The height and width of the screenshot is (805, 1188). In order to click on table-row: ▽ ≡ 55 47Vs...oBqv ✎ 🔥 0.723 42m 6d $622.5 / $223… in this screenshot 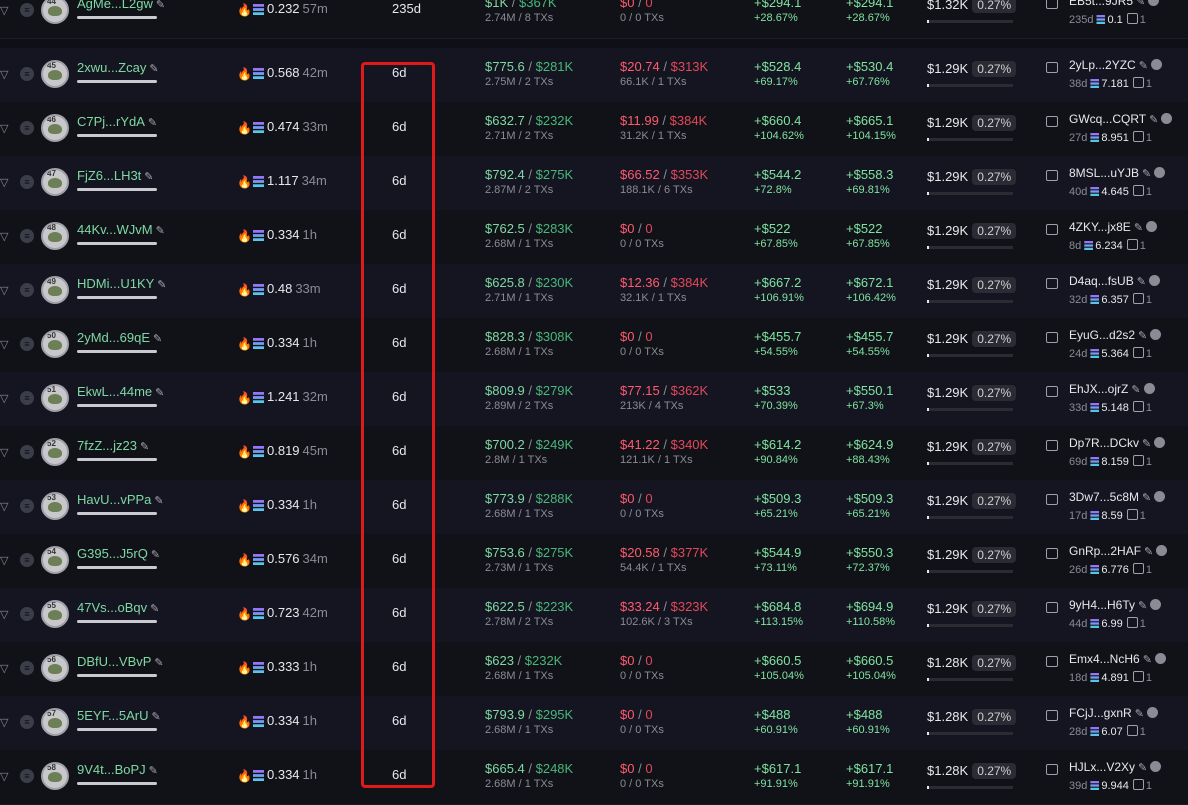, I will do `click(594, 615)`.